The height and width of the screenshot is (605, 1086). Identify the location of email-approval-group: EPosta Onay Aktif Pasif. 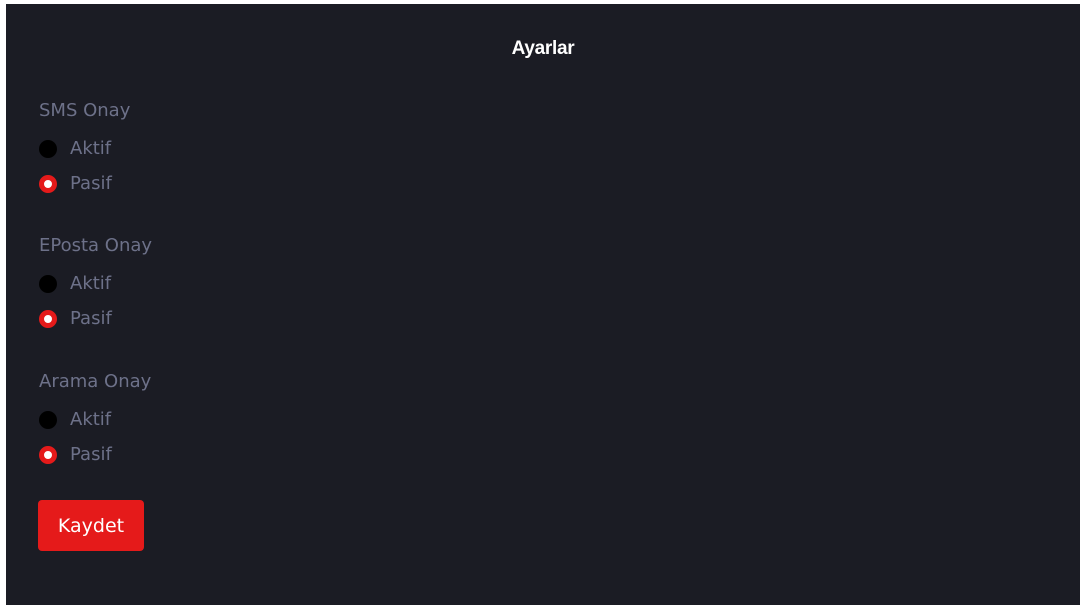
(95, 289).